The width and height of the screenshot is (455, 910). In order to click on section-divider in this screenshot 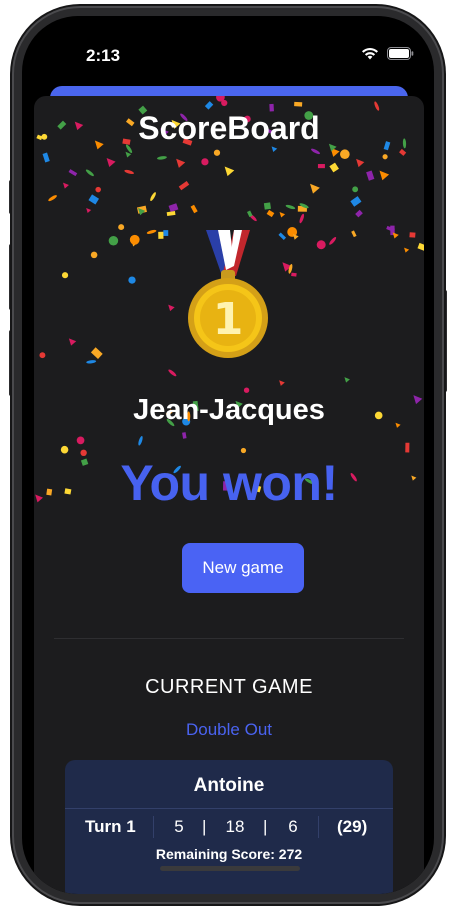, I will do `click(229, 638)`.